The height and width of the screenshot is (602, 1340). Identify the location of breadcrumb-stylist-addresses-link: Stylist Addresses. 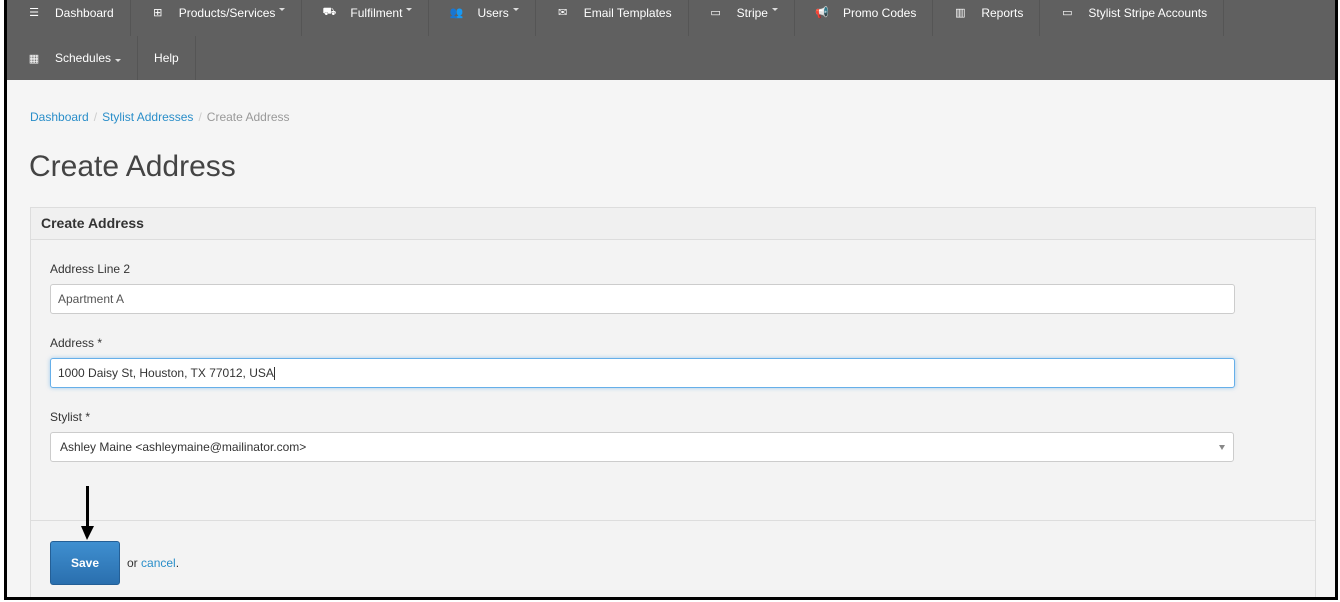
(147, 117).